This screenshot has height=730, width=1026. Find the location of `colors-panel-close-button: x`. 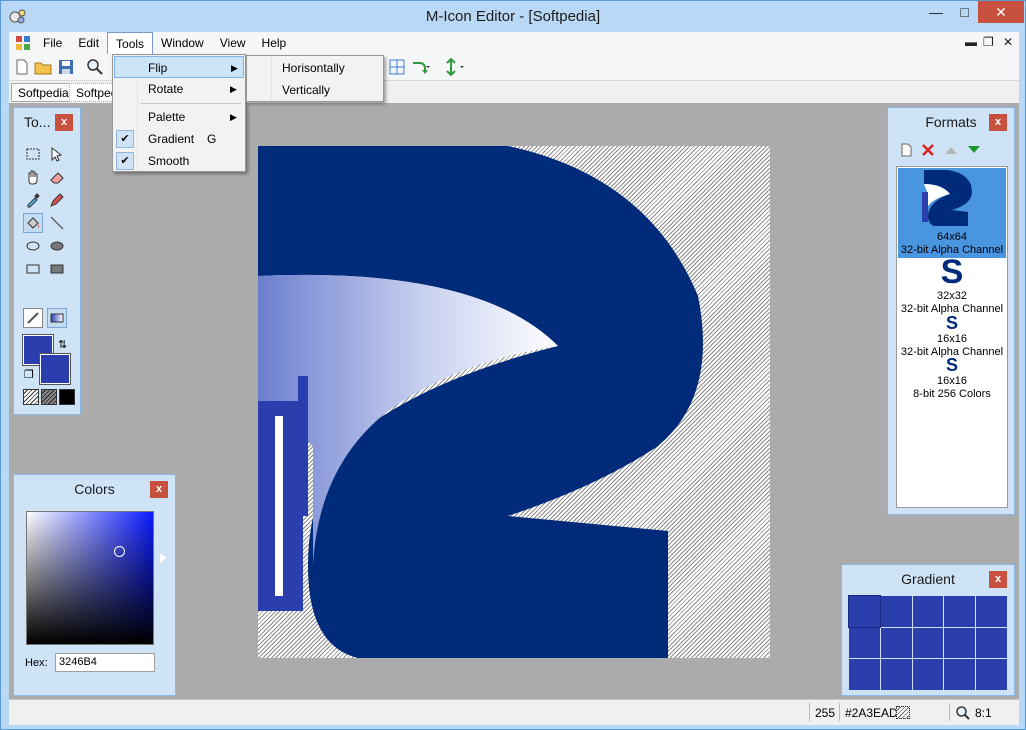

colors-panel-close-button: x is located at coordinates (159, 489).